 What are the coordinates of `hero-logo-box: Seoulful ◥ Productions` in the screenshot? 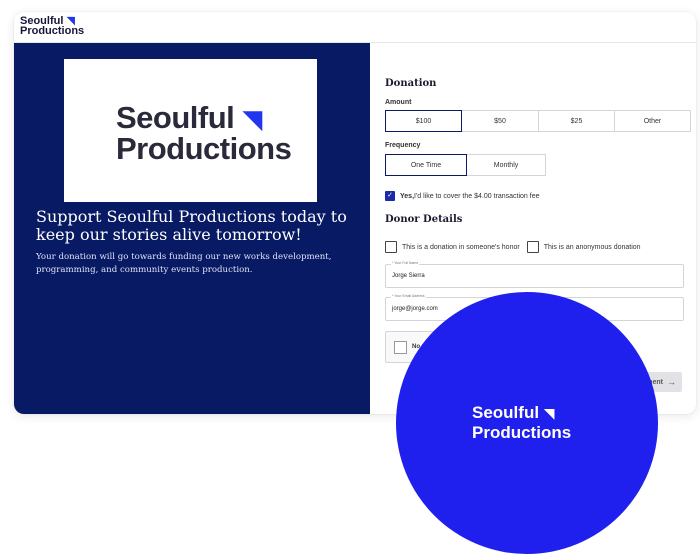 It's located at (190, 130).